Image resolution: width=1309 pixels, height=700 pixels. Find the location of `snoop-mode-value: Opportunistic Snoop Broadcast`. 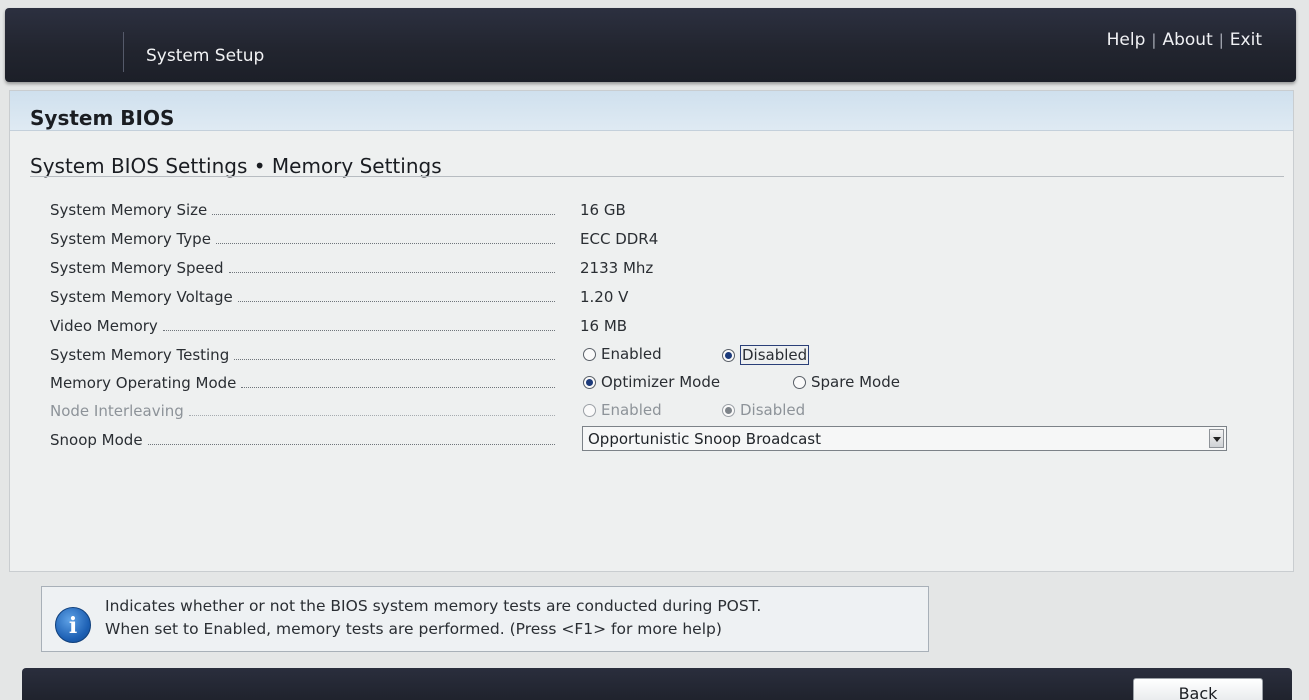

snoop-mode-value: Opportunistic Snoop Broadcast is located at coordinates (704, 439).